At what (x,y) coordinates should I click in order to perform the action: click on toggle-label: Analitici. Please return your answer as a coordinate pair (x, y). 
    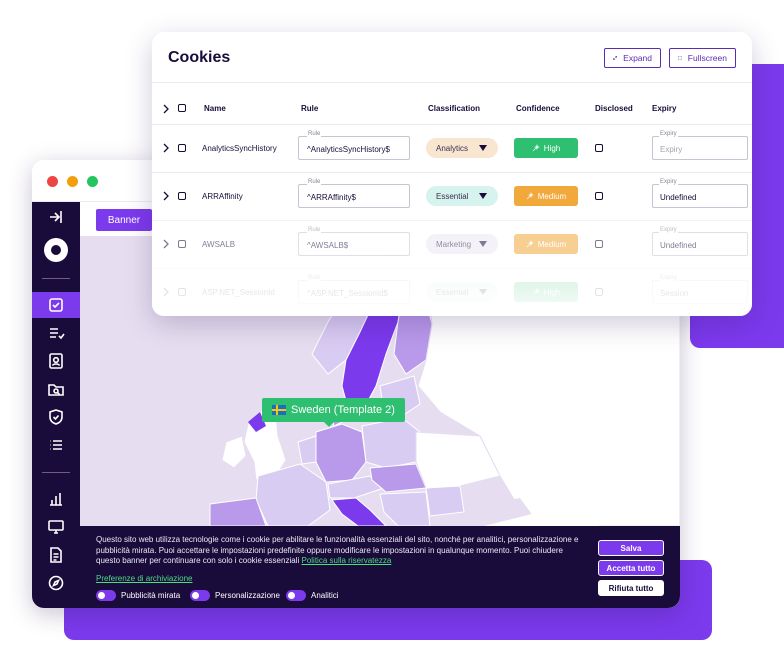
    Looking at the image, I should click on (325, 595).